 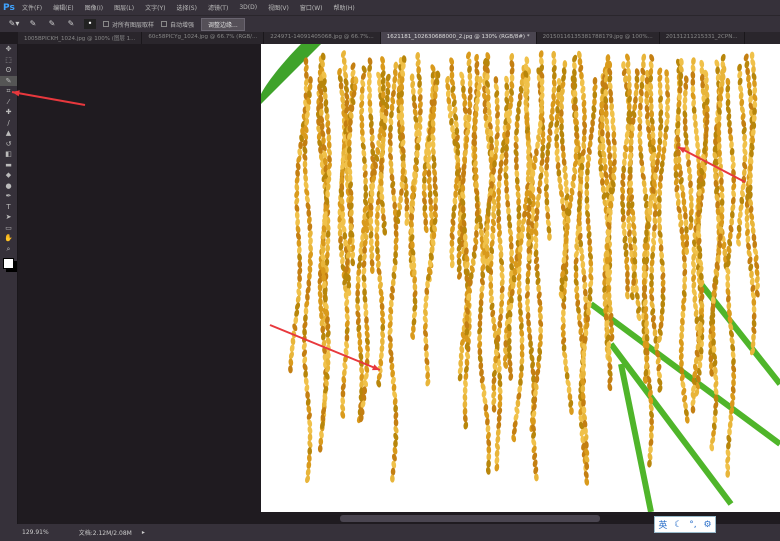 What do you see at coordinates (470, 518) in the screenshot?
I see `scrollbar-thumb` at bounding box center [470, 518].